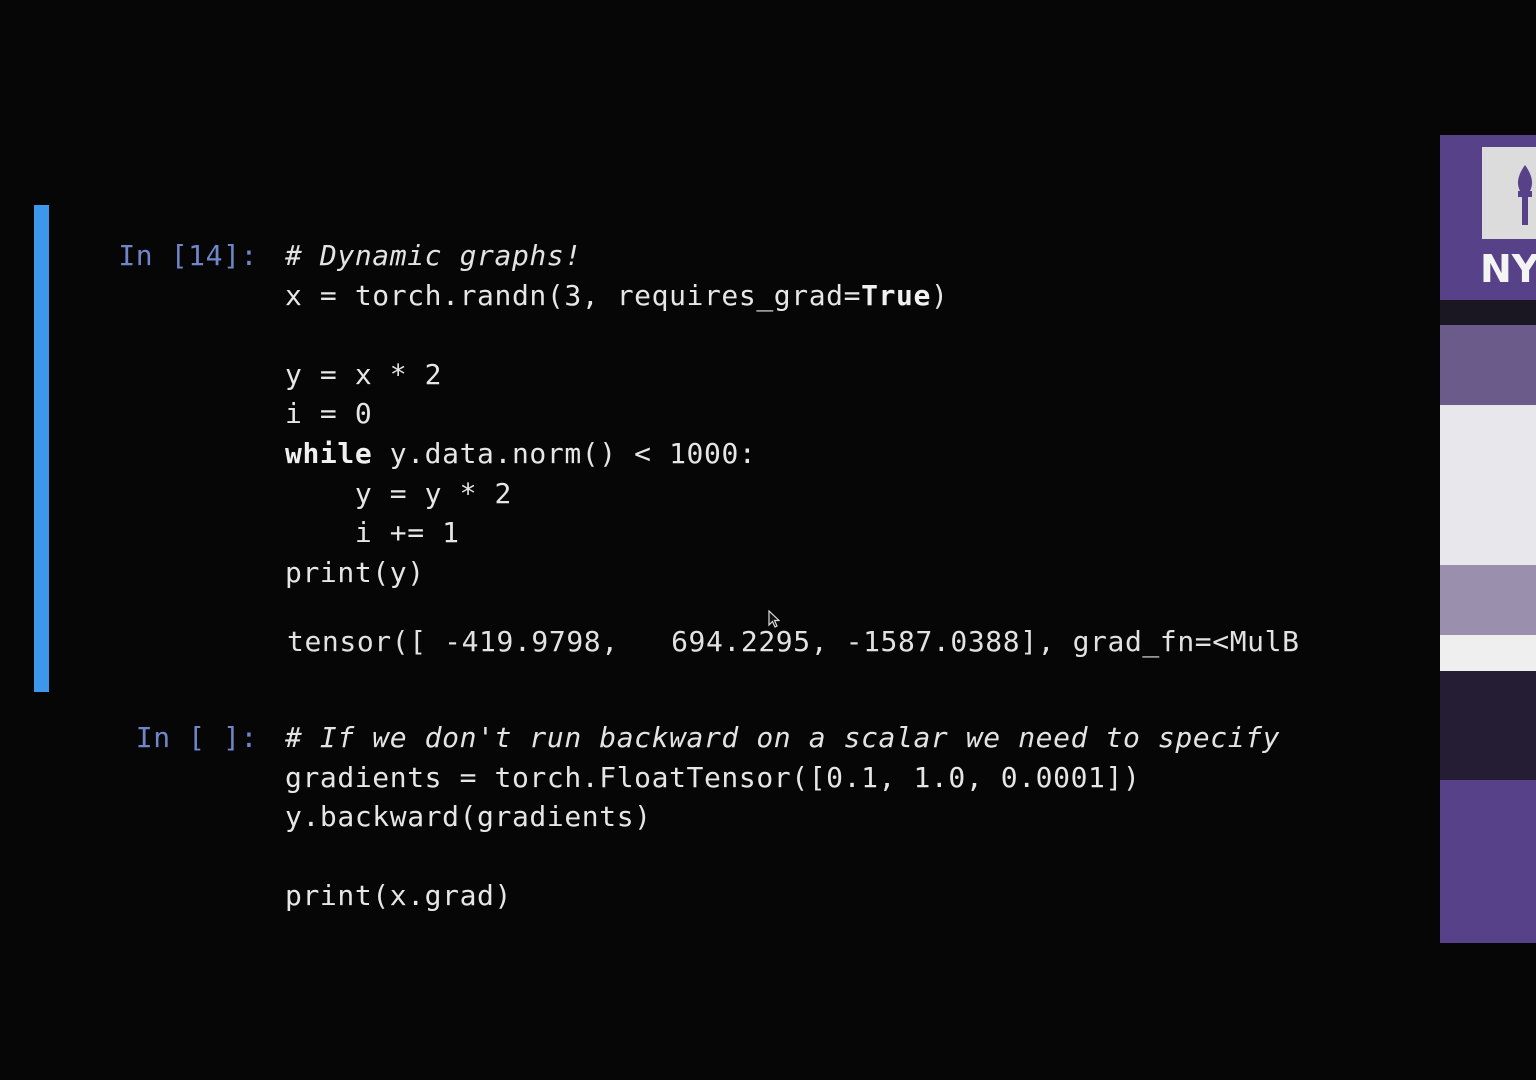  Describe the element at coordinates (896, 295) in the screenshot. I see `code-keyword: True` at that location.